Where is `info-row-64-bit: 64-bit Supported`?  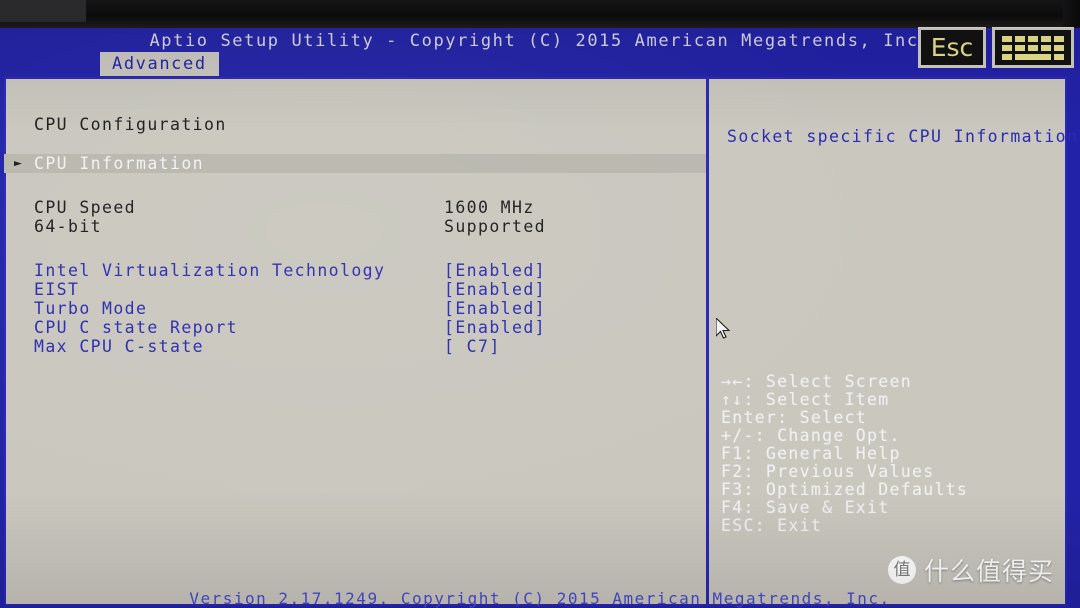 info-row-64-bit: 64-bit Supported is located at coordinates (355, 226).